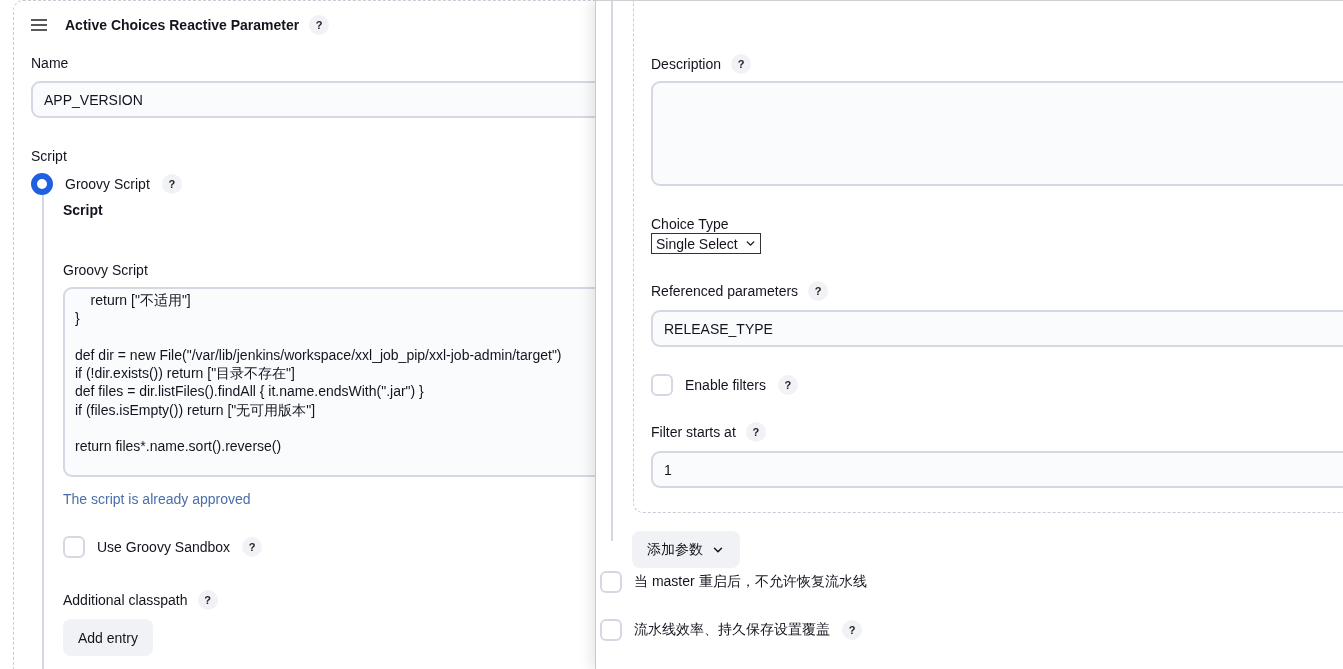 This screenshot has width=1343, height=669. What do you see at coordinates (313, 99) in the screenshot?
I see `name-input: APP_VERSION` at bounding box center [313, 99].